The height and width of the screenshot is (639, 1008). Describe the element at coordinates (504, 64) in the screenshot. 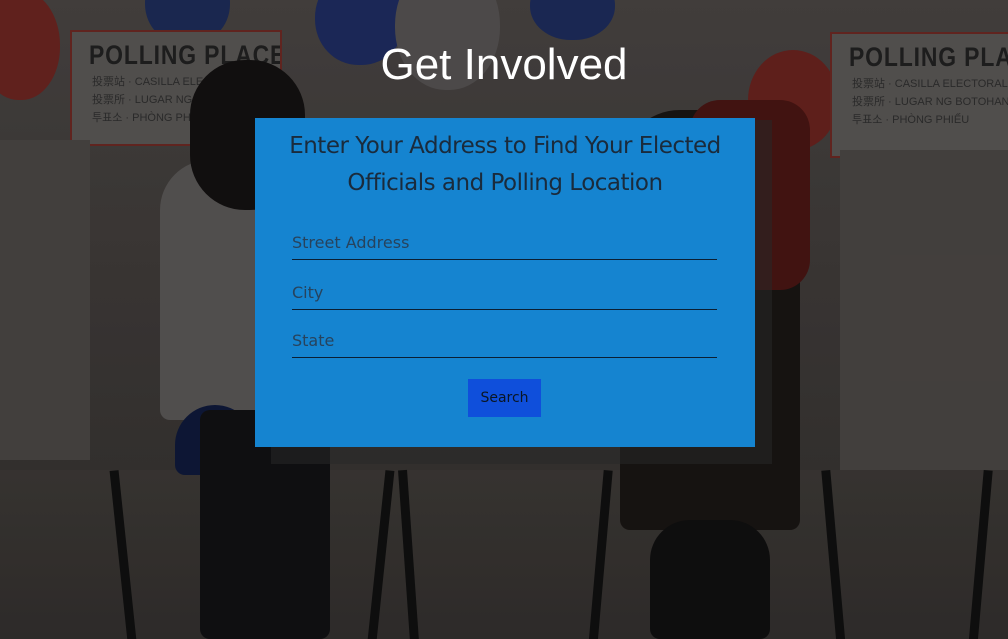

I see `page-title: Get Involved` at that location.